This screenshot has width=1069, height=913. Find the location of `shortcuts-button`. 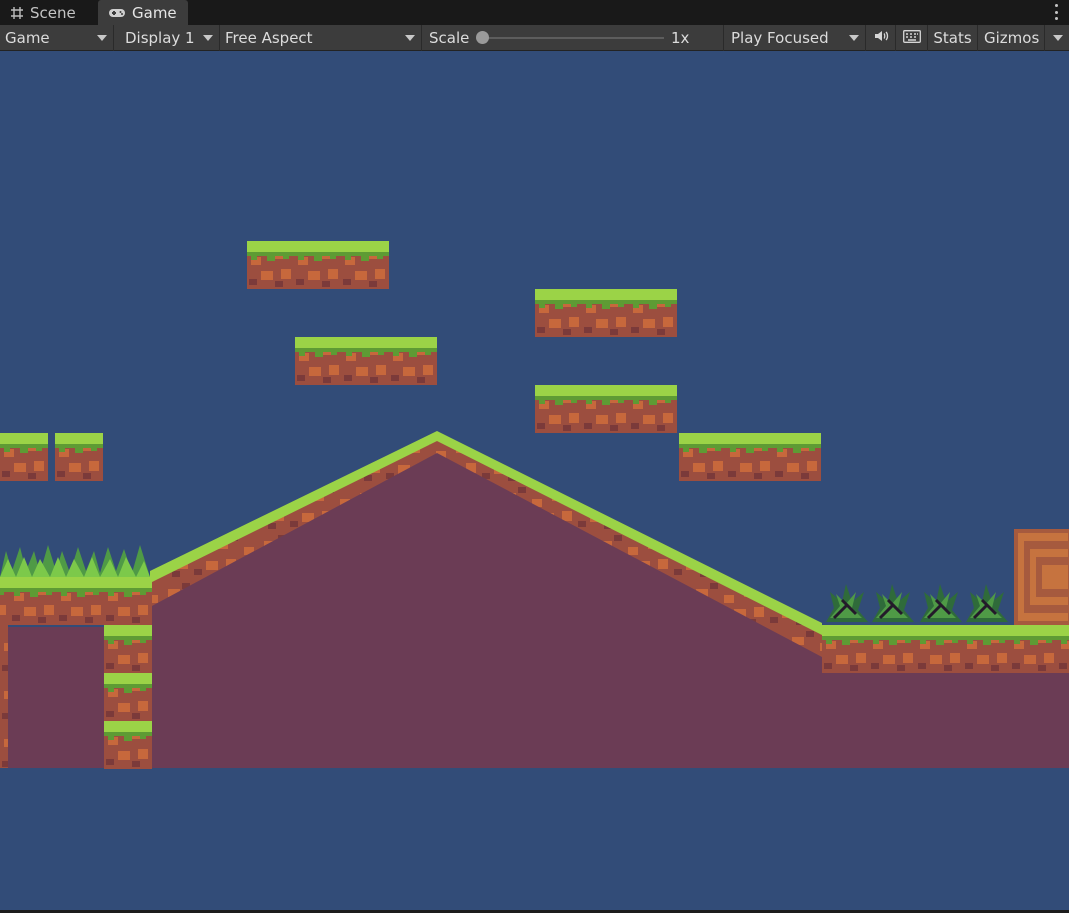

shortcuts-button is located at coordinates (912, 38).